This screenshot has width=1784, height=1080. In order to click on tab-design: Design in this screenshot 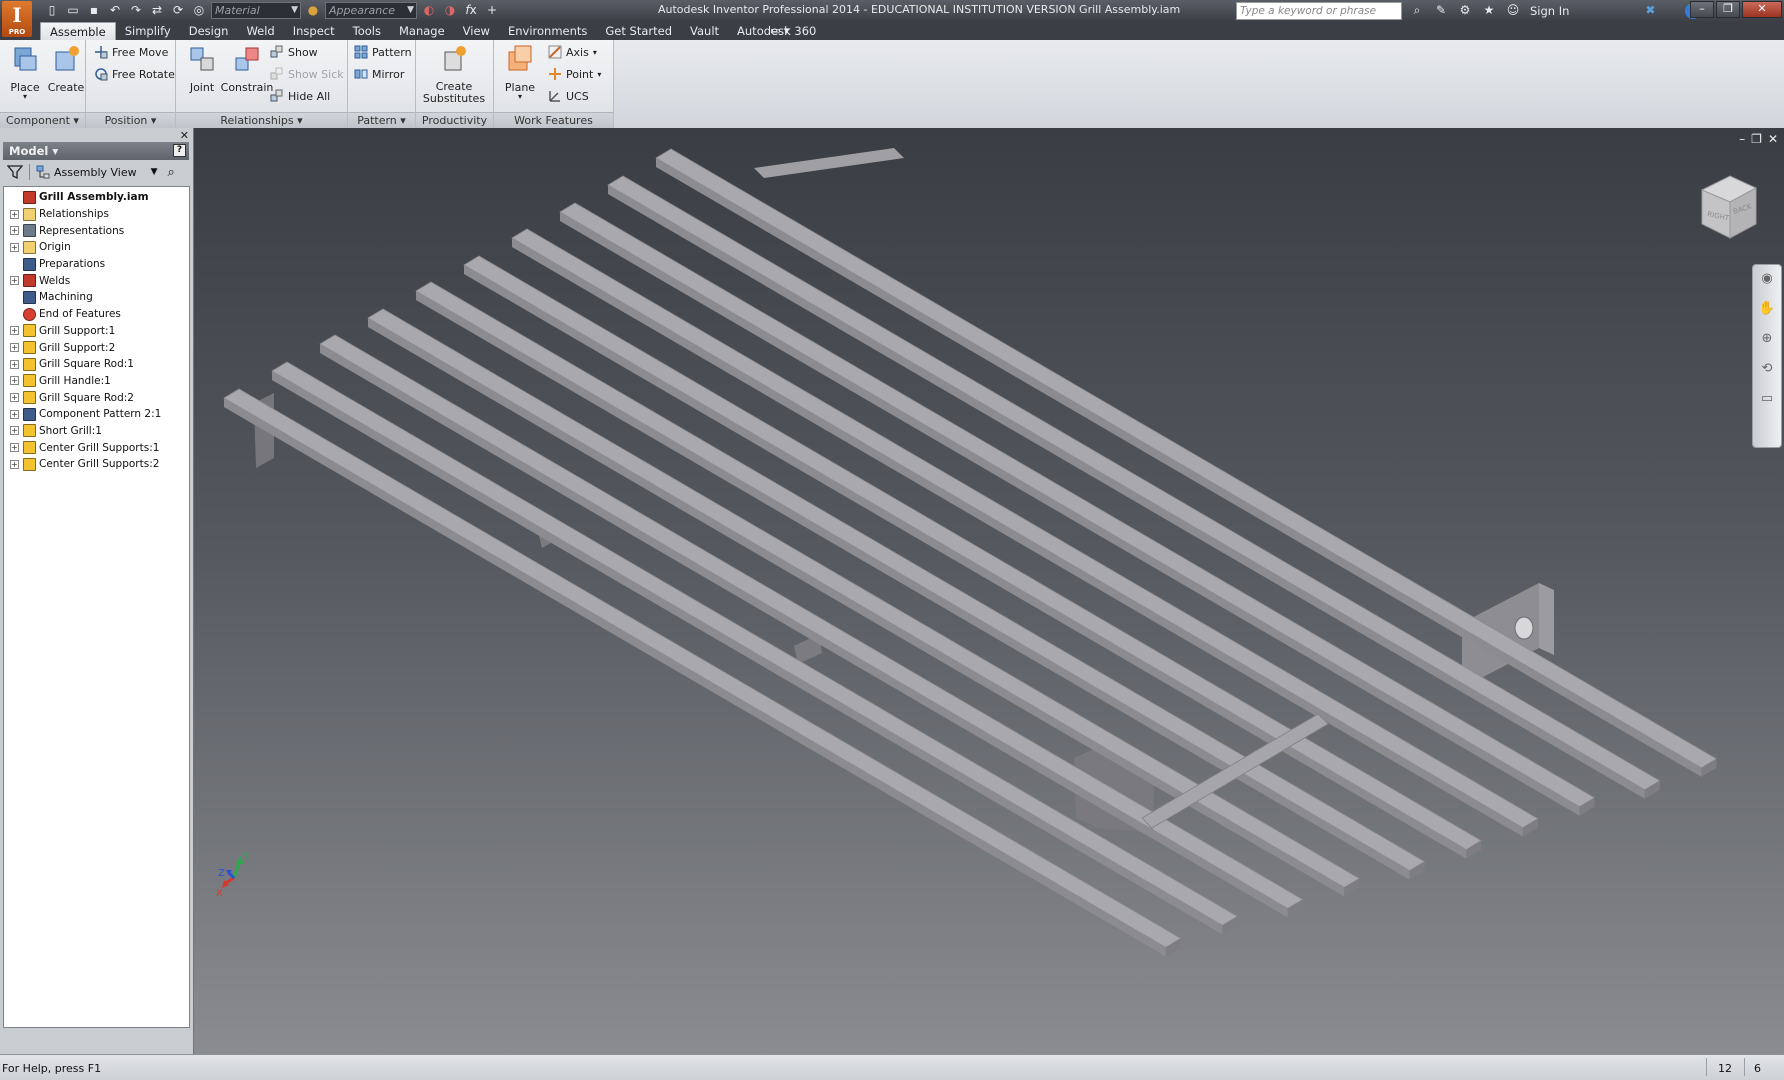, I will do `click(209, 31)`.